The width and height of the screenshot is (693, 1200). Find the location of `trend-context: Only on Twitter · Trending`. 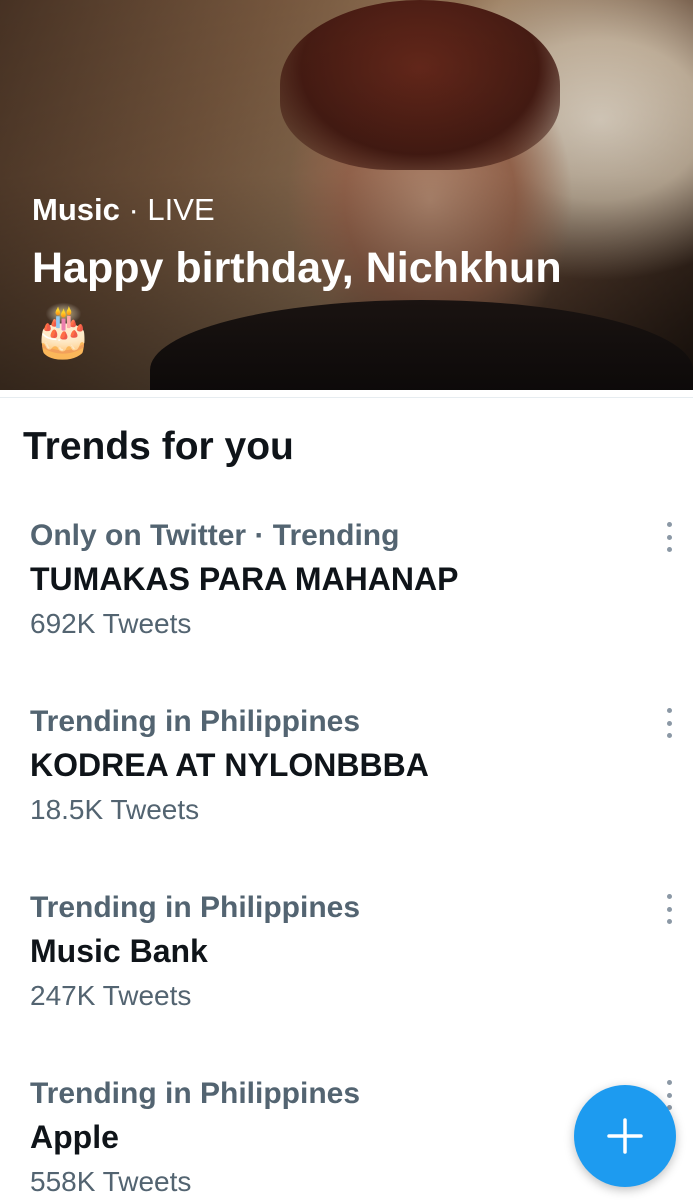

trend-context: Only on Twitter · Trending is located at coordinates (215, 535).